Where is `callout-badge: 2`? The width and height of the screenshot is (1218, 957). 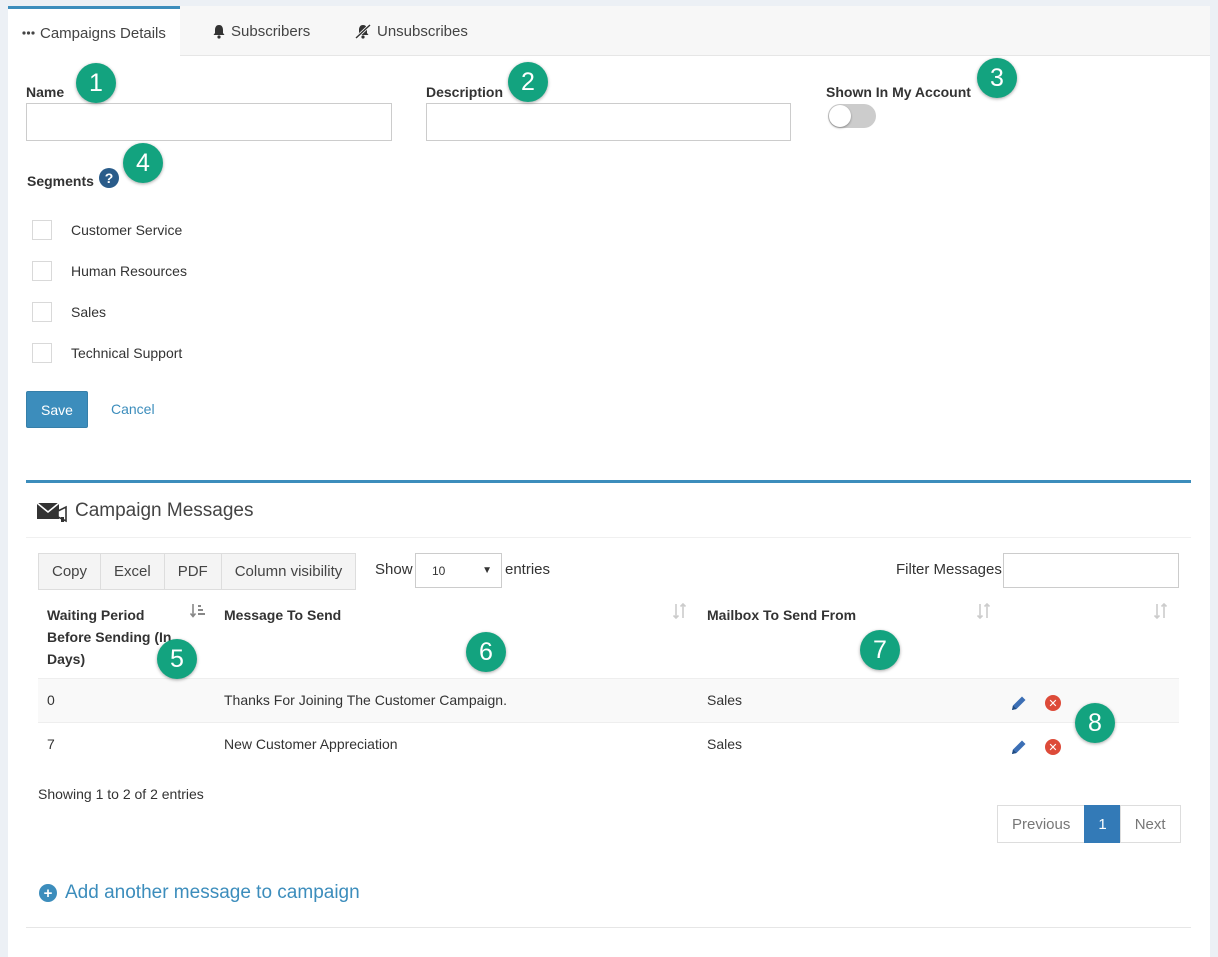
callout-badge: 2 is located at coordinates (528, 82).